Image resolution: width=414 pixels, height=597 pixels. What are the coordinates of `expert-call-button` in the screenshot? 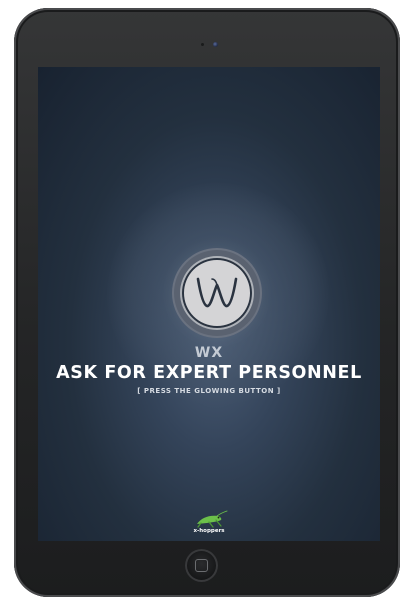 It's located at (217, 293).